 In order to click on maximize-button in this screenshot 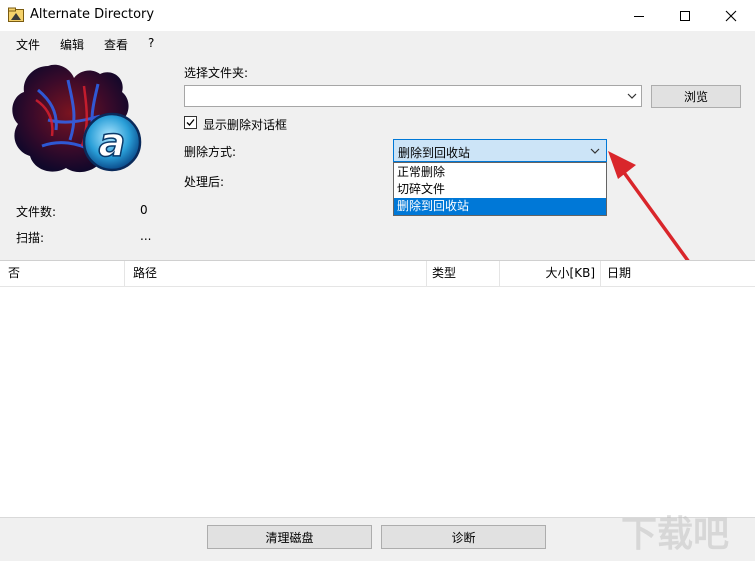, I will do `click(685, 15)`.